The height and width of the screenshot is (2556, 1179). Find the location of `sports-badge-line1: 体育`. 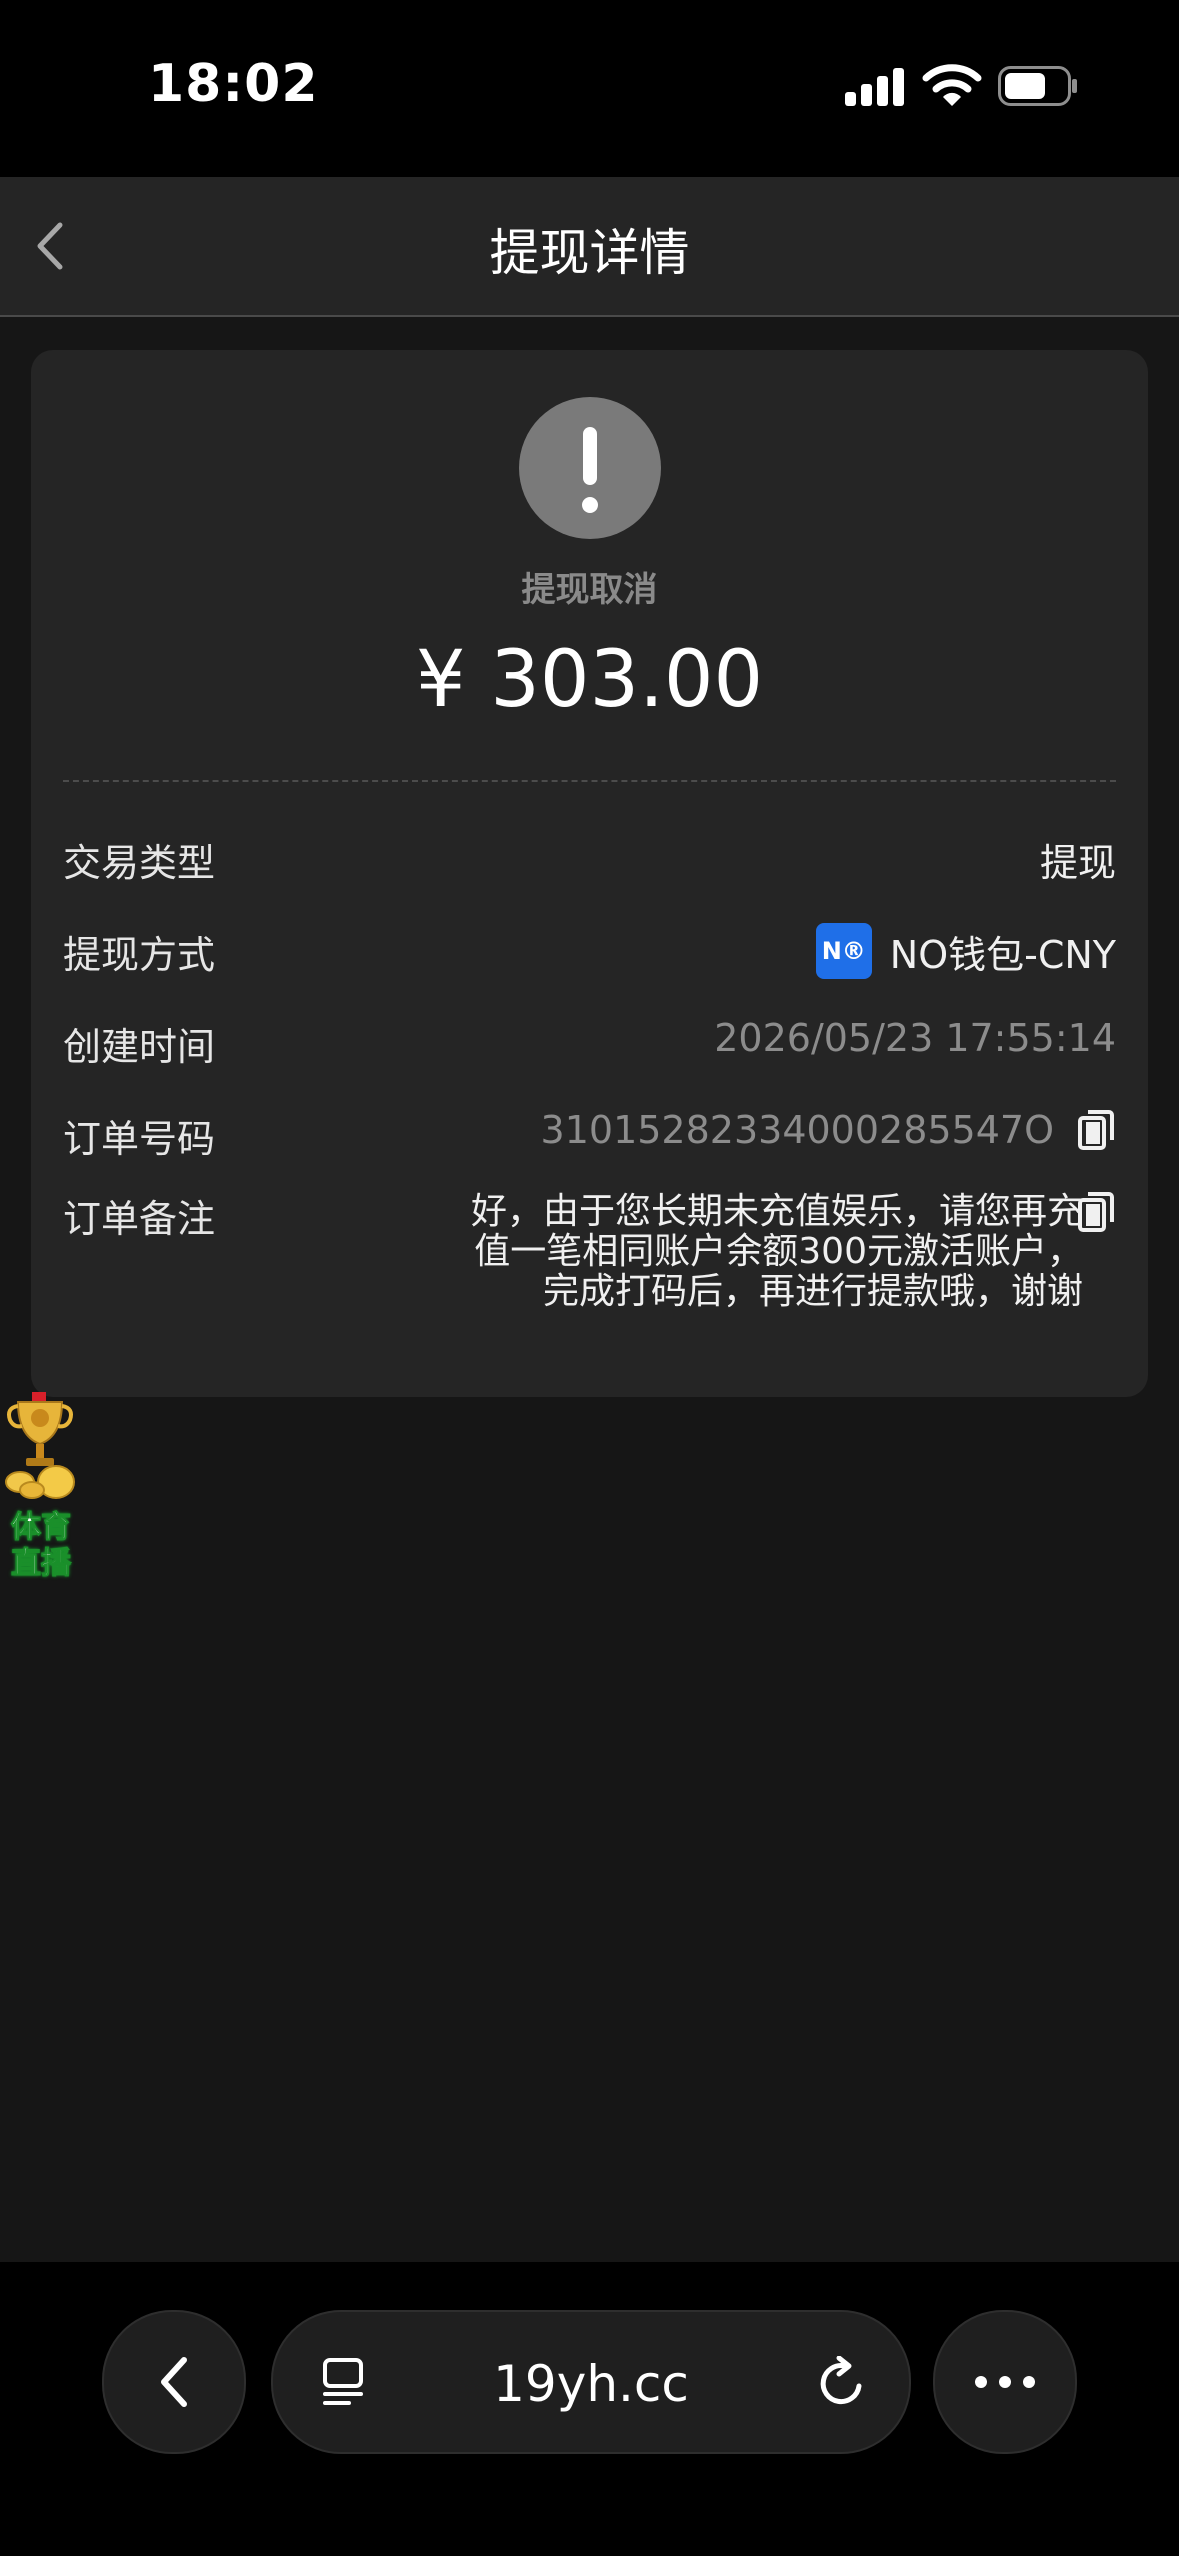

sports-badge-line1: 体育 is located at coordinates (41, 1528).